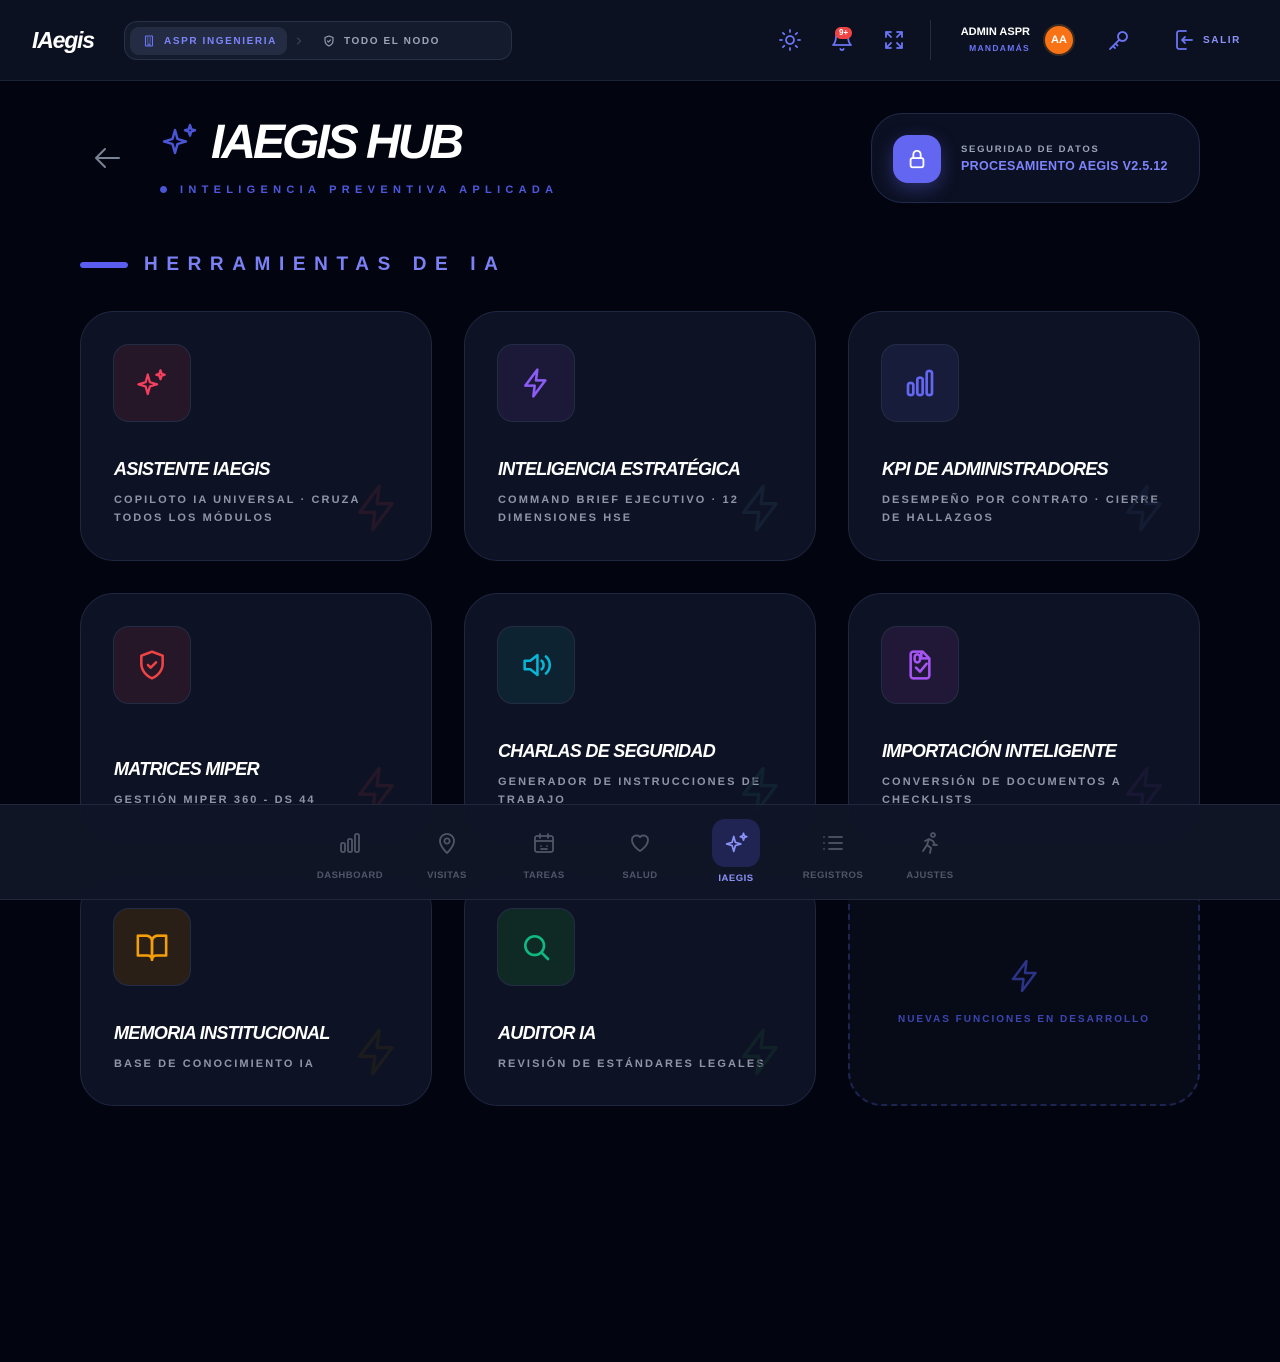  I want to click on tool-card-title: AUDITOR IA, so click(547, 1033).